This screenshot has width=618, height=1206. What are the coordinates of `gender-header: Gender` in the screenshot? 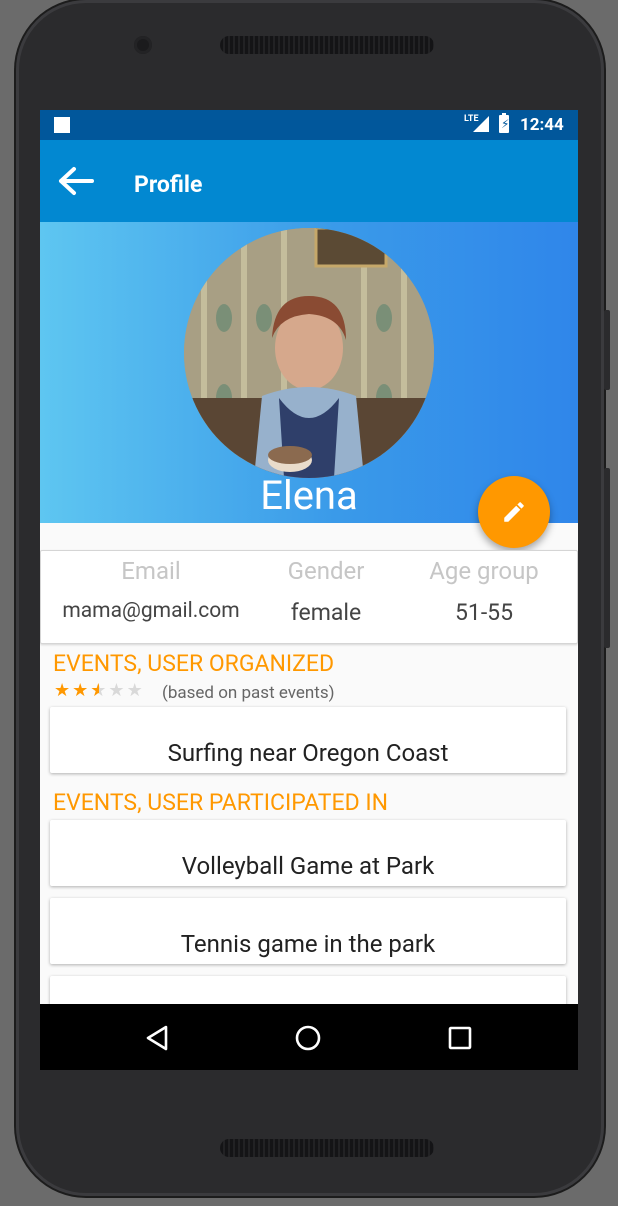 It's located at (326, 571).